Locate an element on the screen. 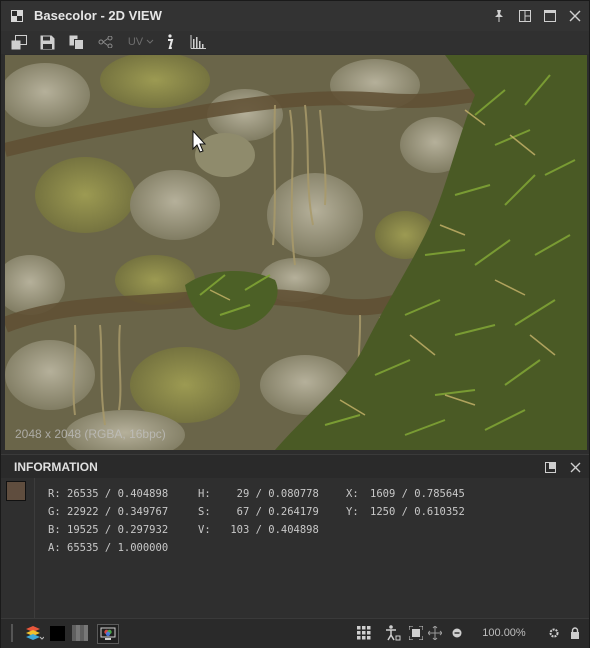  grid-button is located at coordinates (364, 633).